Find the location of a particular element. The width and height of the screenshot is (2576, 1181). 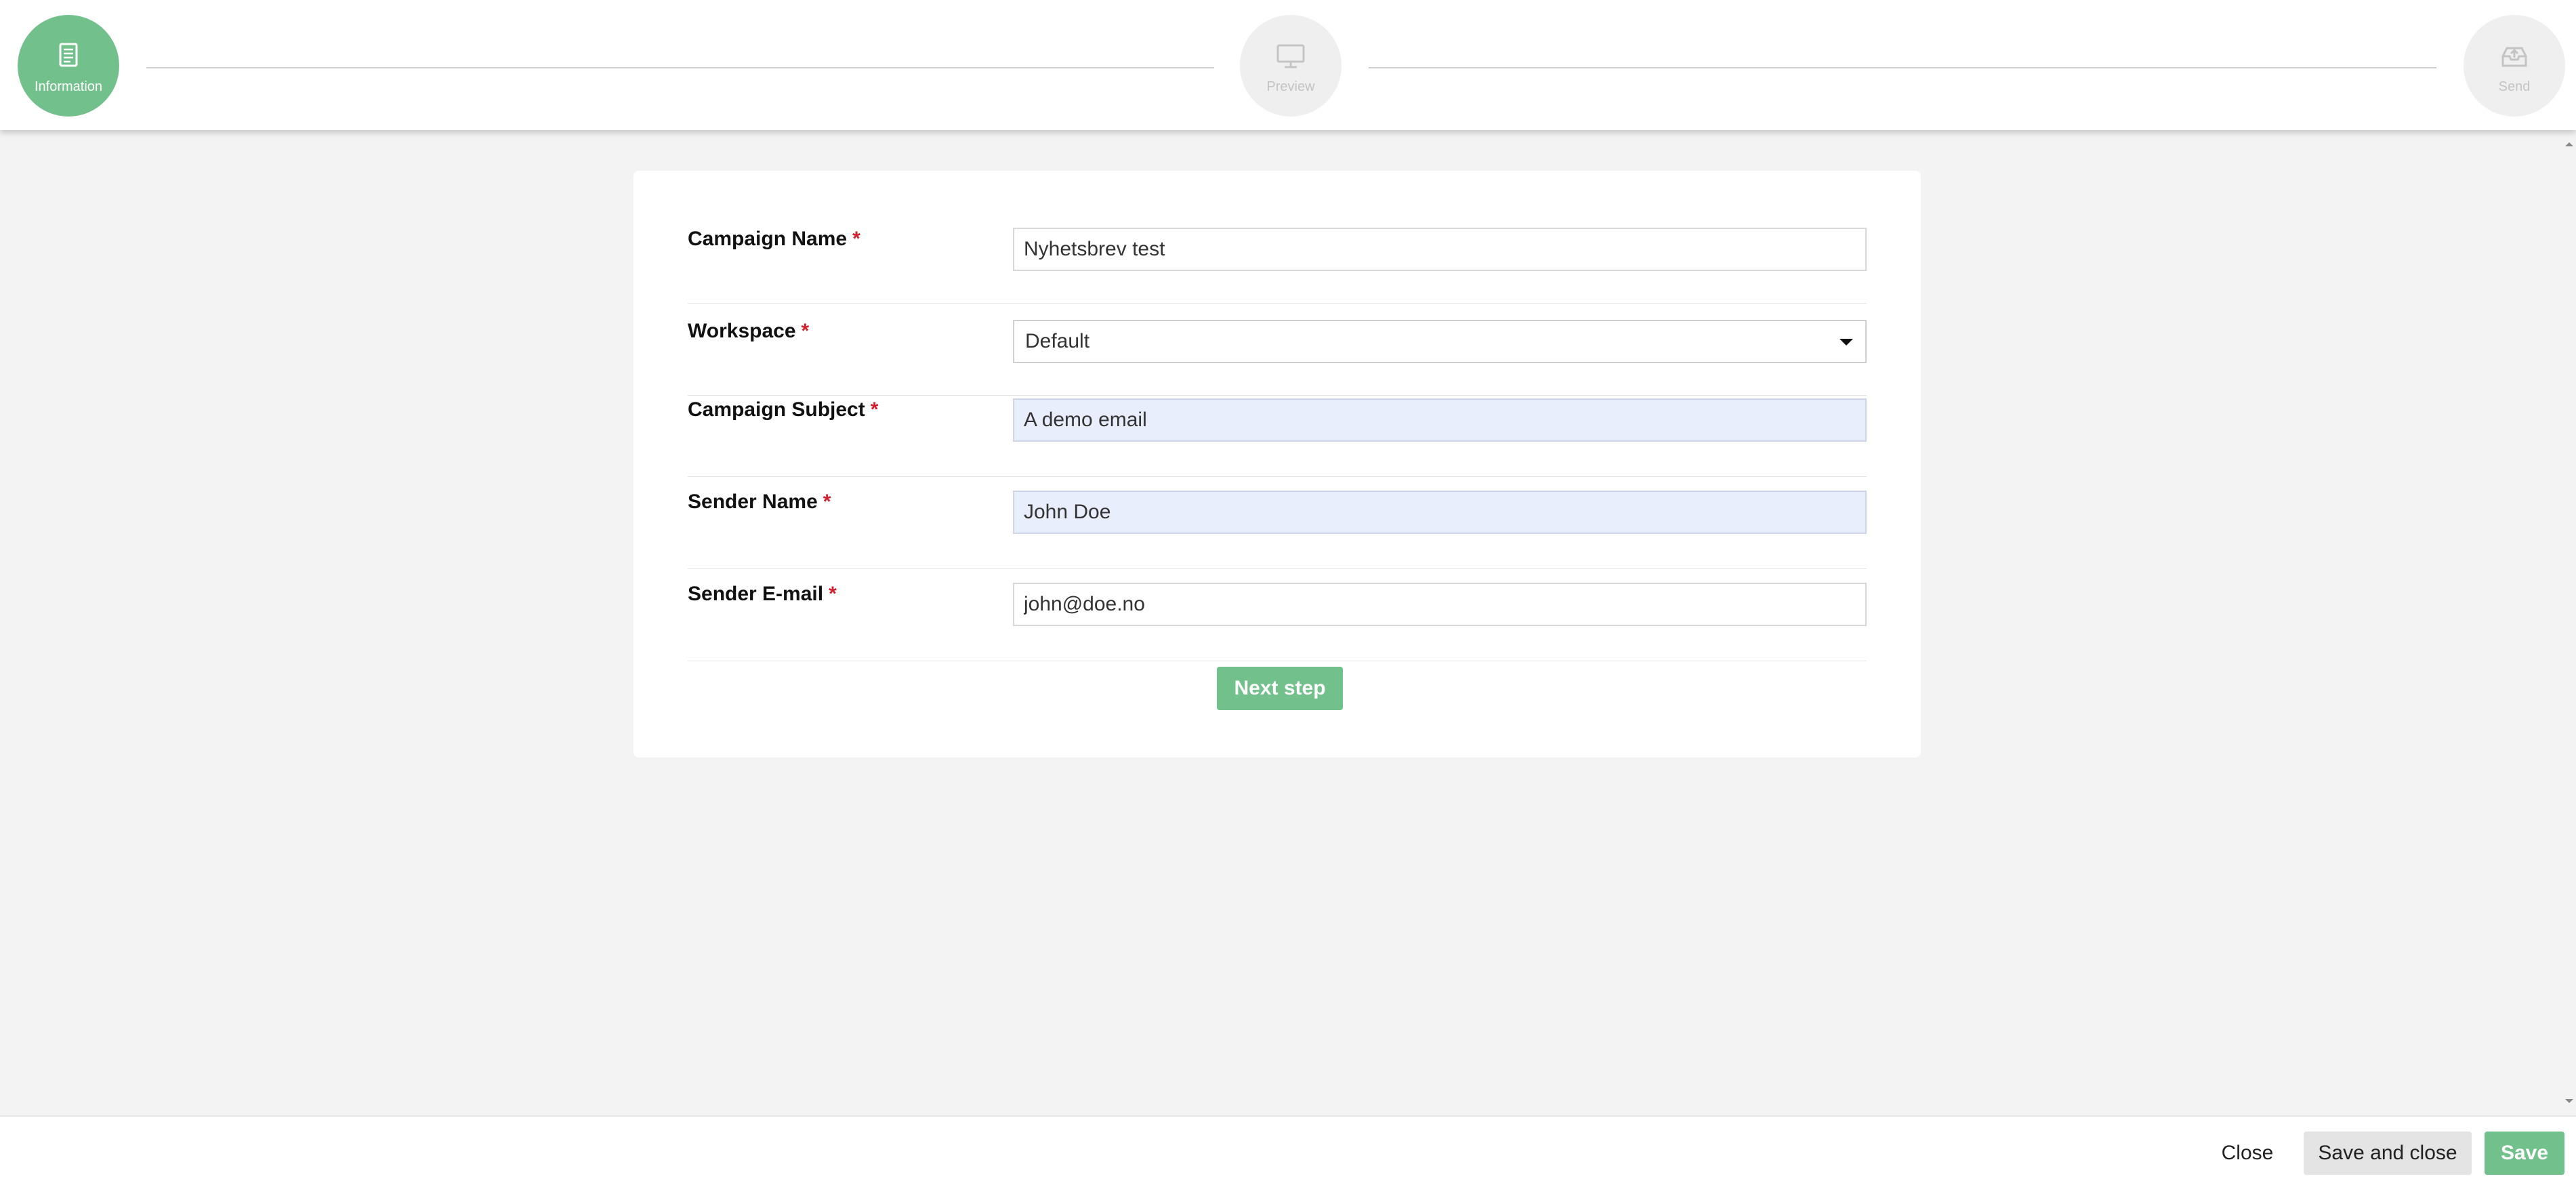

step-label: Preview is located at coordinates (1290, 86).